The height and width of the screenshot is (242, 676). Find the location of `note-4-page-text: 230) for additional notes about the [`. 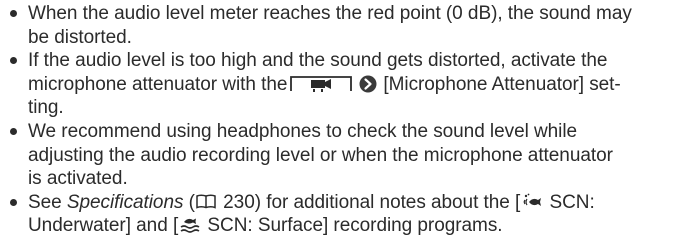

note-4-page-text: 230) for additional notes about the [ is located at coordinates (369, 202).